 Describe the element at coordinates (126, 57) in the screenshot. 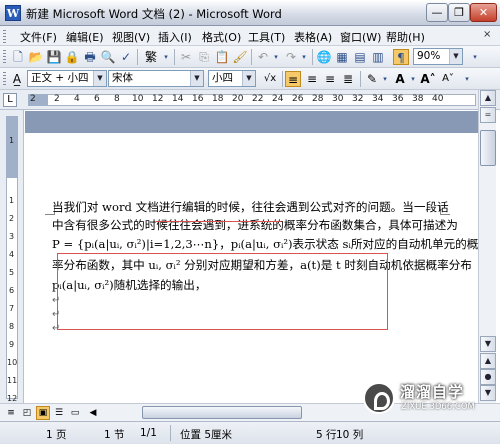

I see `spelling-icon: ✓` at that location.